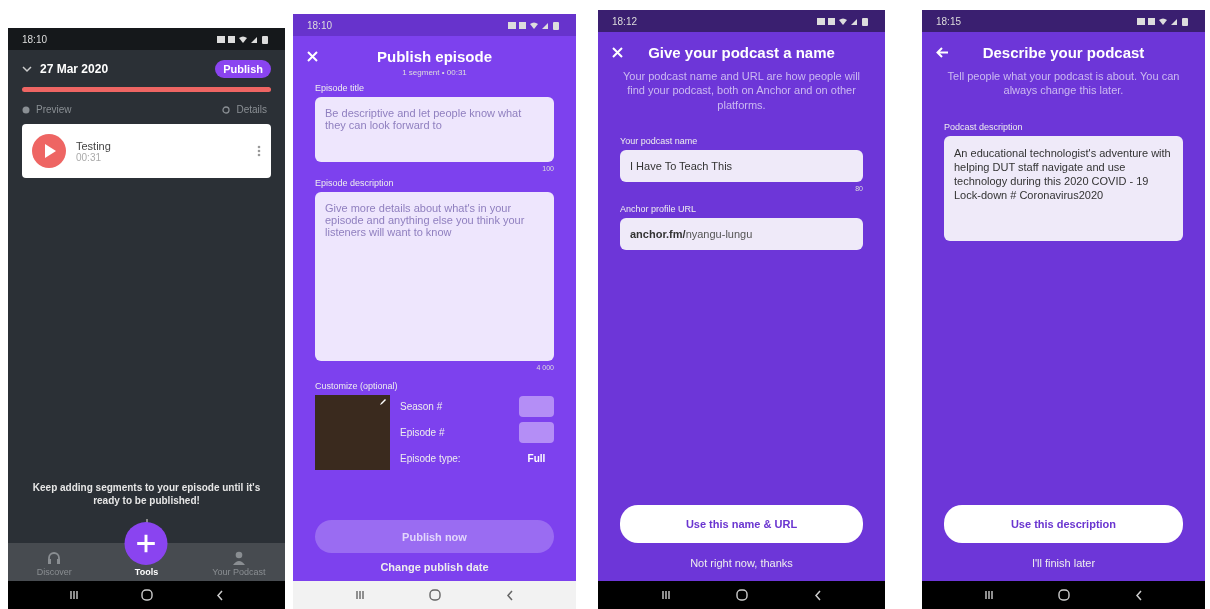 The height and width of the screenshot is (609, 1210). Describe the element at coordinates (434, 129) in the screenshot. I see `text-field: Be descriptive and let people know what they can look forward to` at that location.